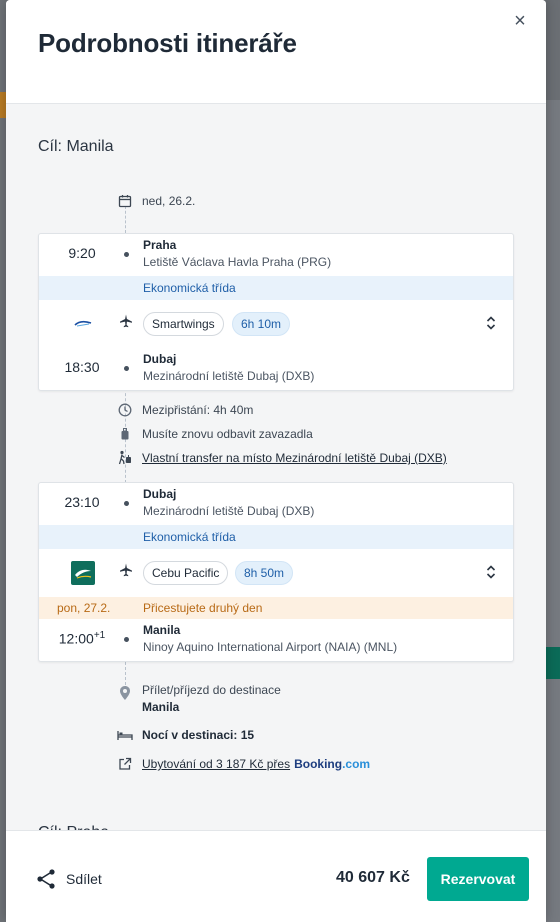 The image size is (560, 922). Describe the element at coordinates (261, 324) in the screenshot. I see `duration-badge: 6h 10m` at that location.